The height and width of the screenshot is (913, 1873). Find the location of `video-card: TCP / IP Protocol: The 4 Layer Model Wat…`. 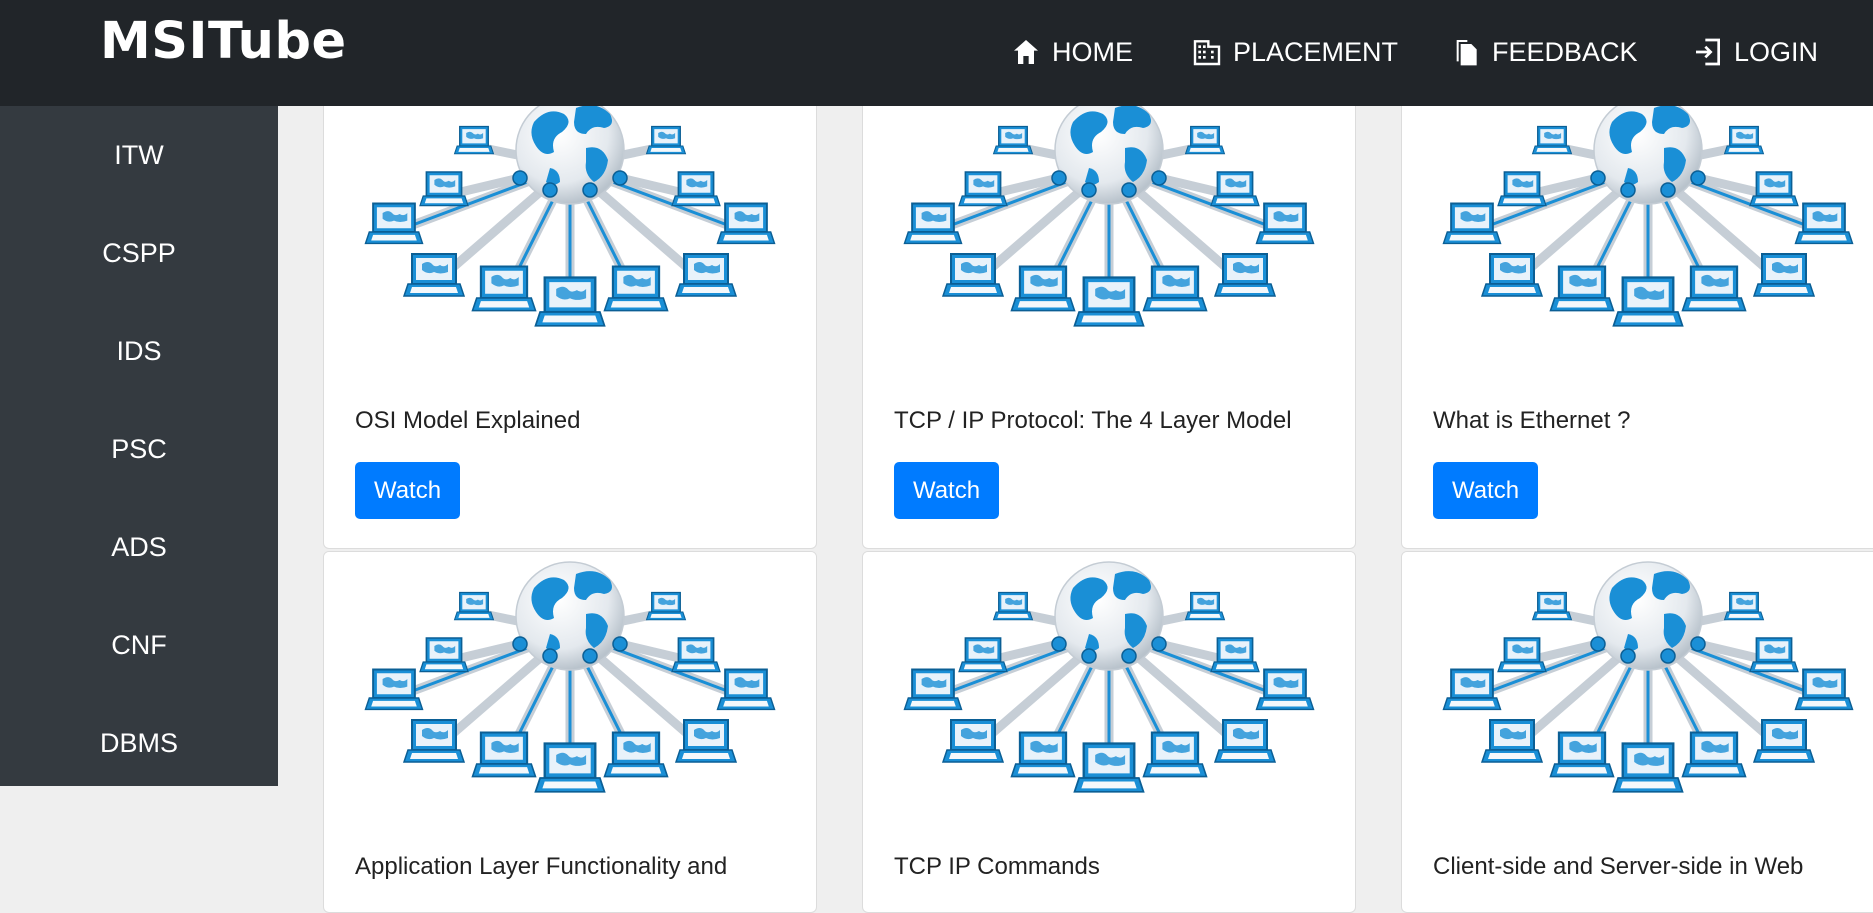

video-card: TCP / IP Protocol: The 4 Layer Model Wat… is located at coordinates (1109, 317).